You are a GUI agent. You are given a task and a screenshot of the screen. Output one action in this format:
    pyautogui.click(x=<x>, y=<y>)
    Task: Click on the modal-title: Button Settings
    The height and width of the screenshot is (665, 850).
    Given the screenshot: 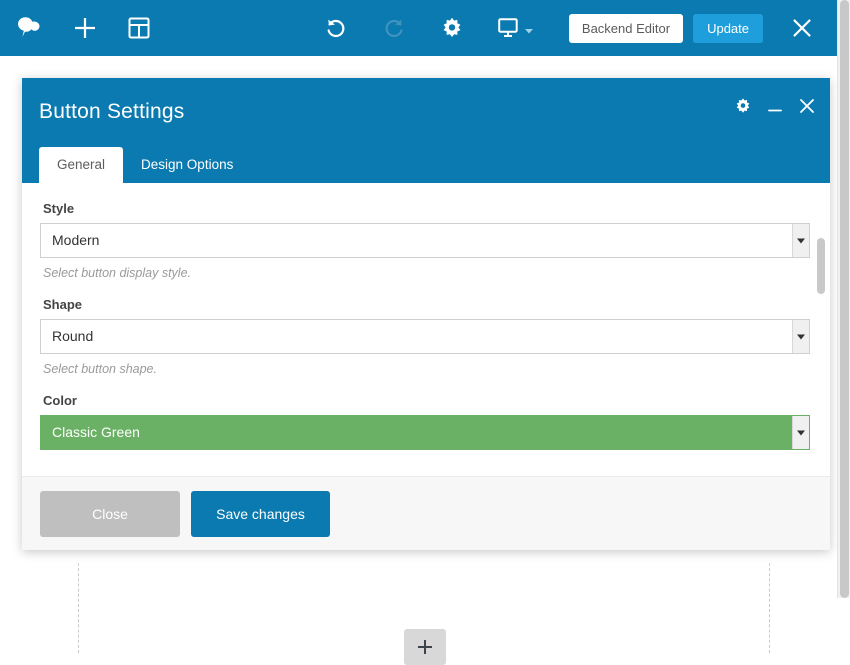 What is the action you would take?
    pyautogui.click(x=112, y=111)
    